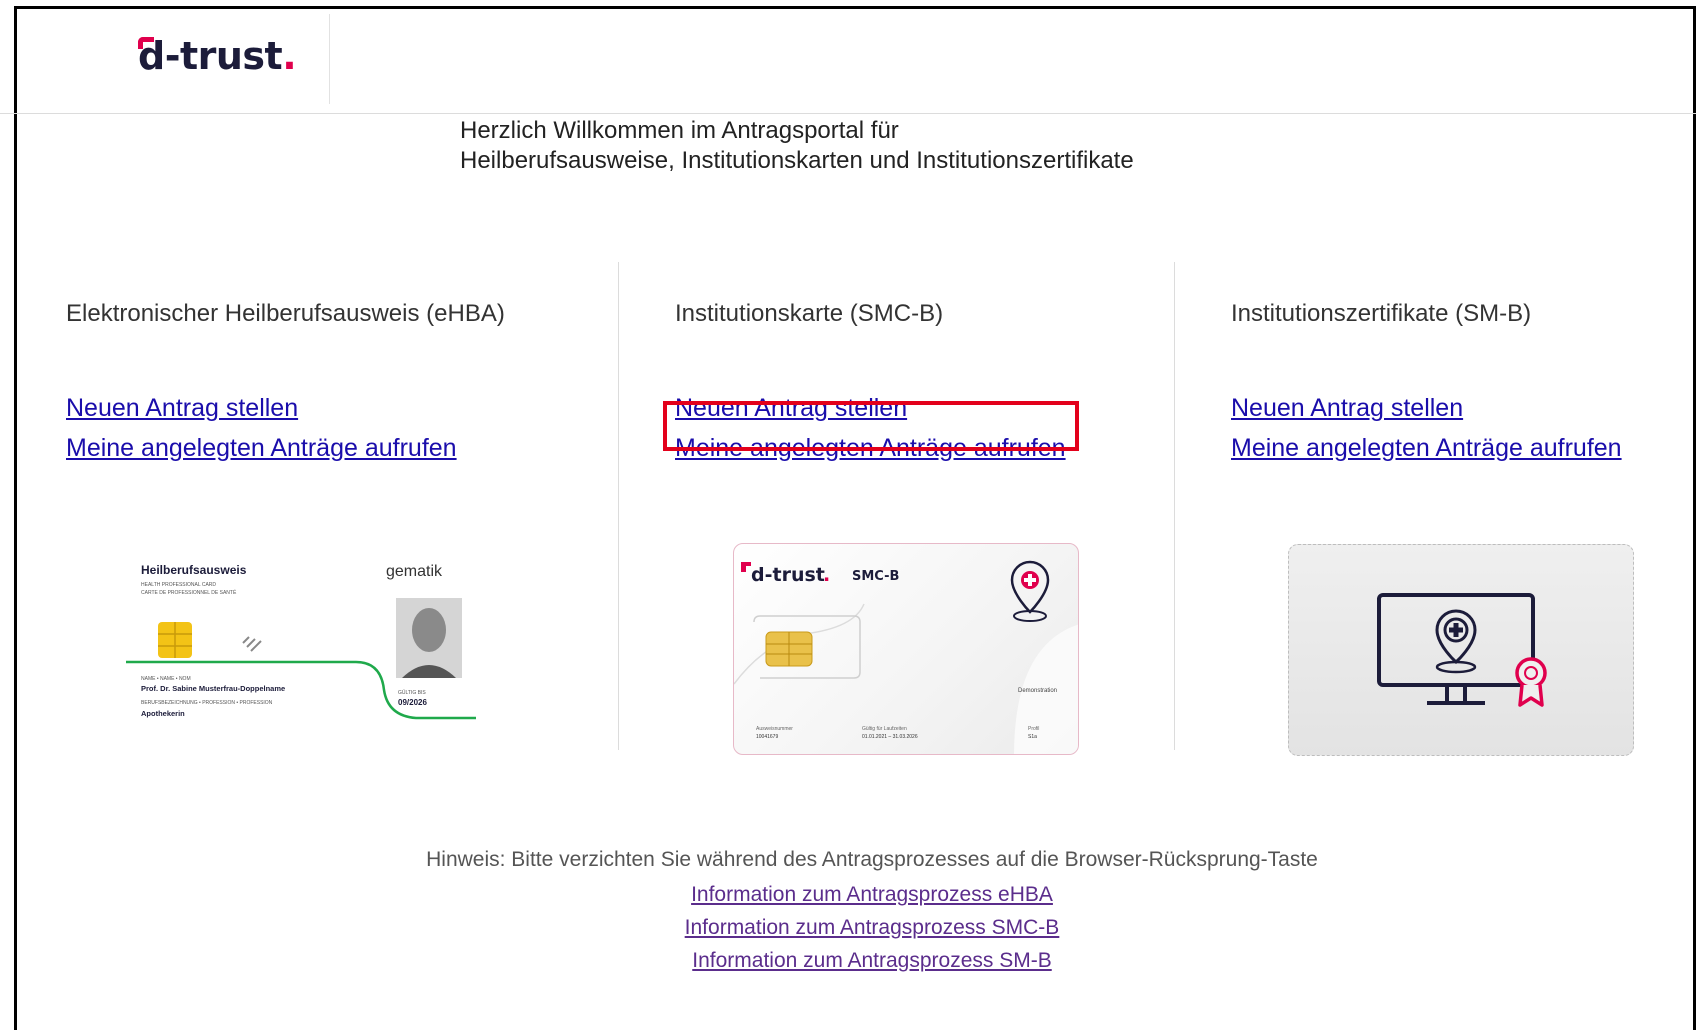  What do you see at coordinates (1426, 408) in the screenshot?
I see `smb-new-request-link: Neuen Antrag stellen` at bounding box center [1426, 408].